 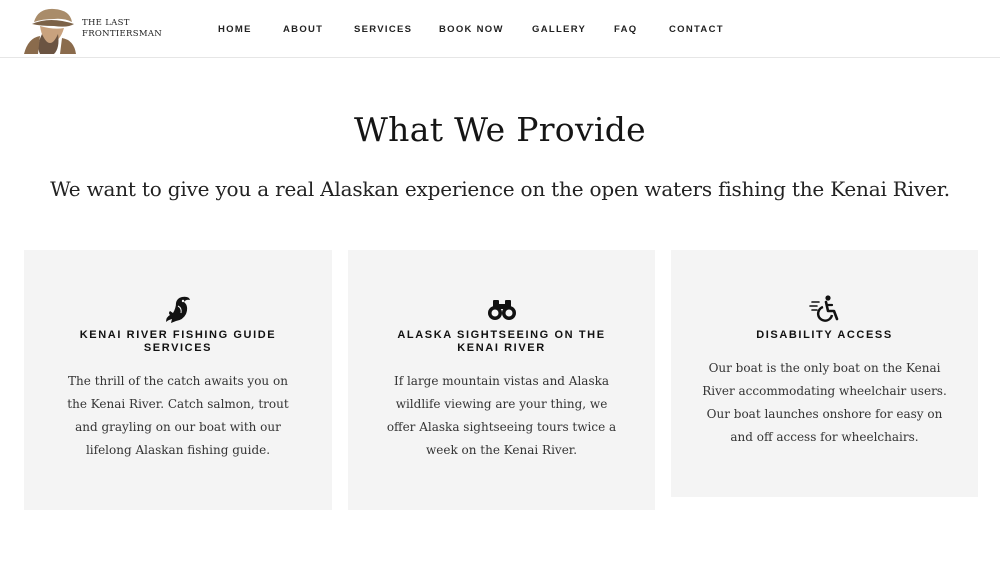 I want to click on nav-services: SERVICES, so click(x=383, y=29).